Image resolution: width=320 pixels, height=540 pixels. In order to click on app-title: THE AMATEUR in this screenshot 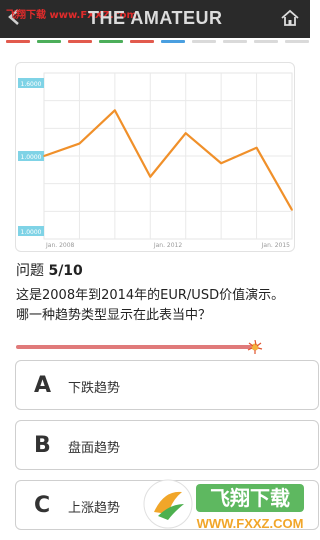, I will do `click(155, 18)`.